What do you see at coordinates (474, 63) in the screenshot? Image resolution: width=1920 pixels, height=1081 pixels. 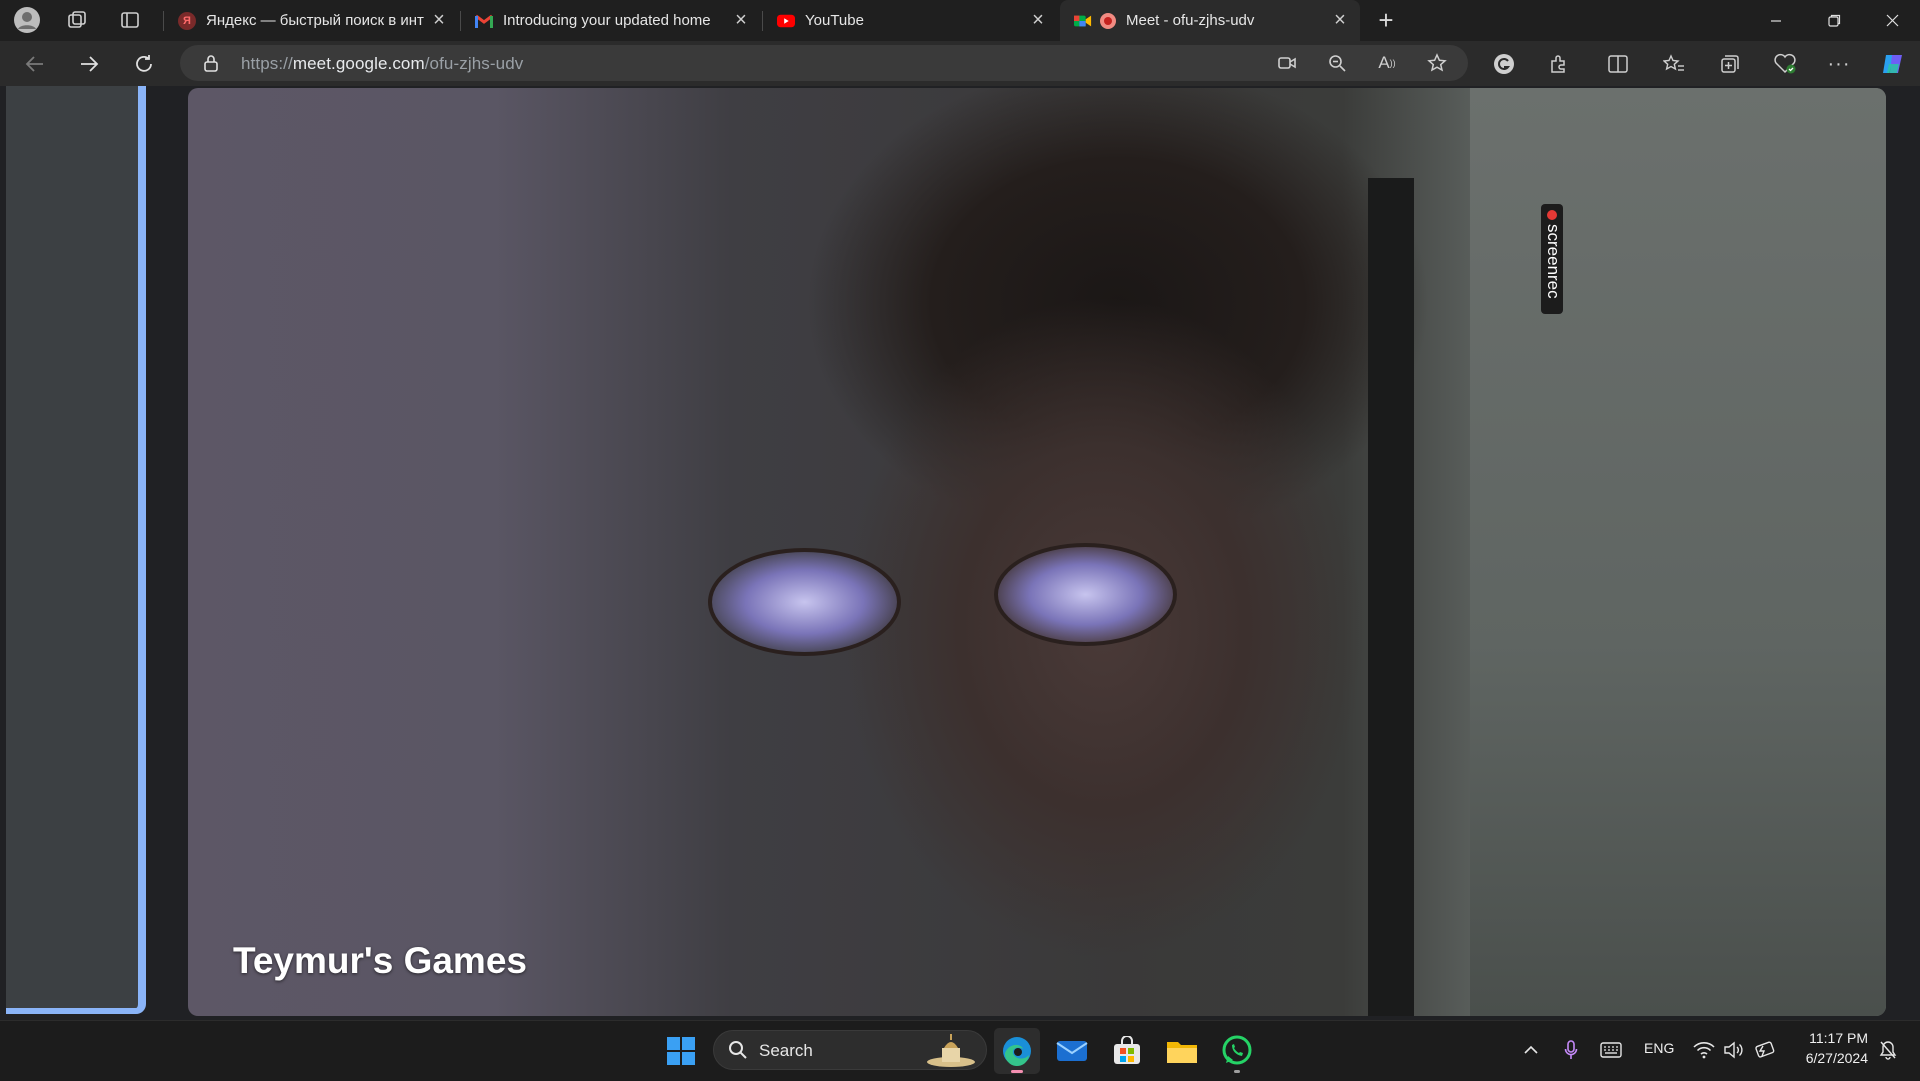 I see `url-path: /ofu-zjhs-udv` at bounding box center [474, 63].